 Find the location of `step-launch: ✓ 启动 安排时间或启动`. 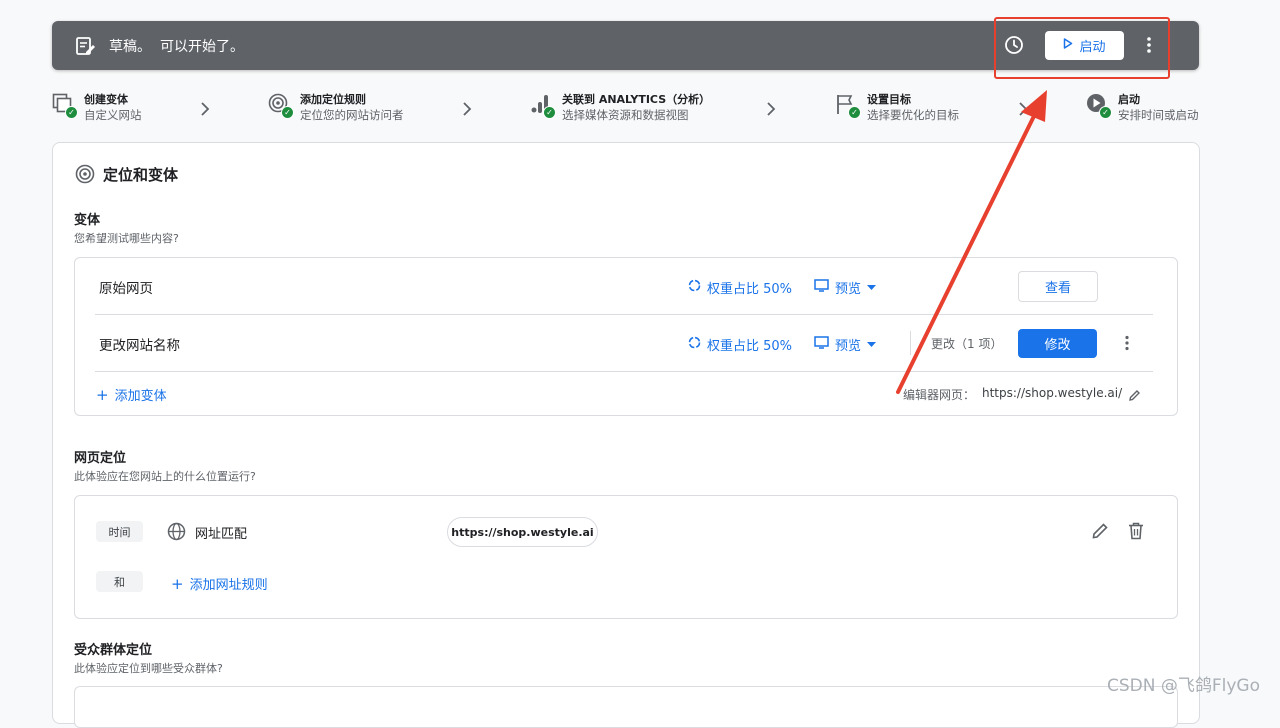

step-launch: ✓ 启动 安排时间或启动 is located at coordinates (1142, 108).